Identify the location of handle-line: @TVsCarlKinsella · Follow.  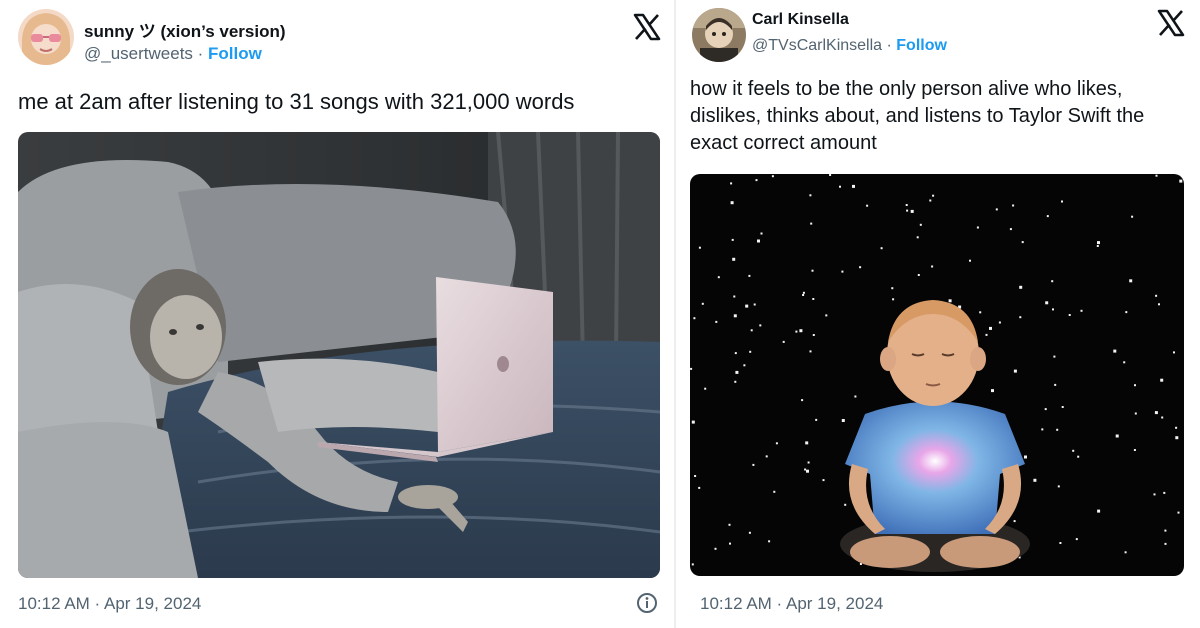
(849, 46).